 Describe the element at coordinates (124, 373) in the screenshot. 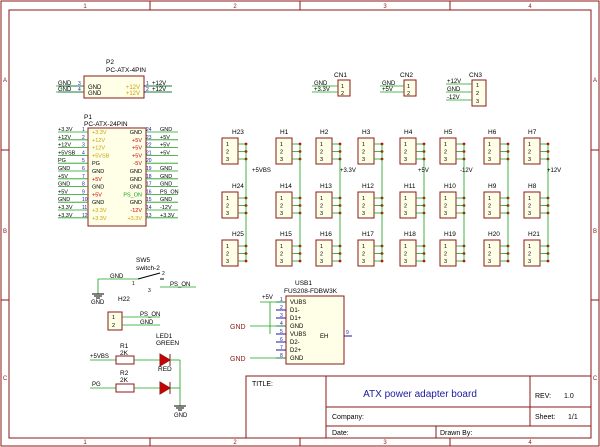

I see `r2-ref: R2` at that location.